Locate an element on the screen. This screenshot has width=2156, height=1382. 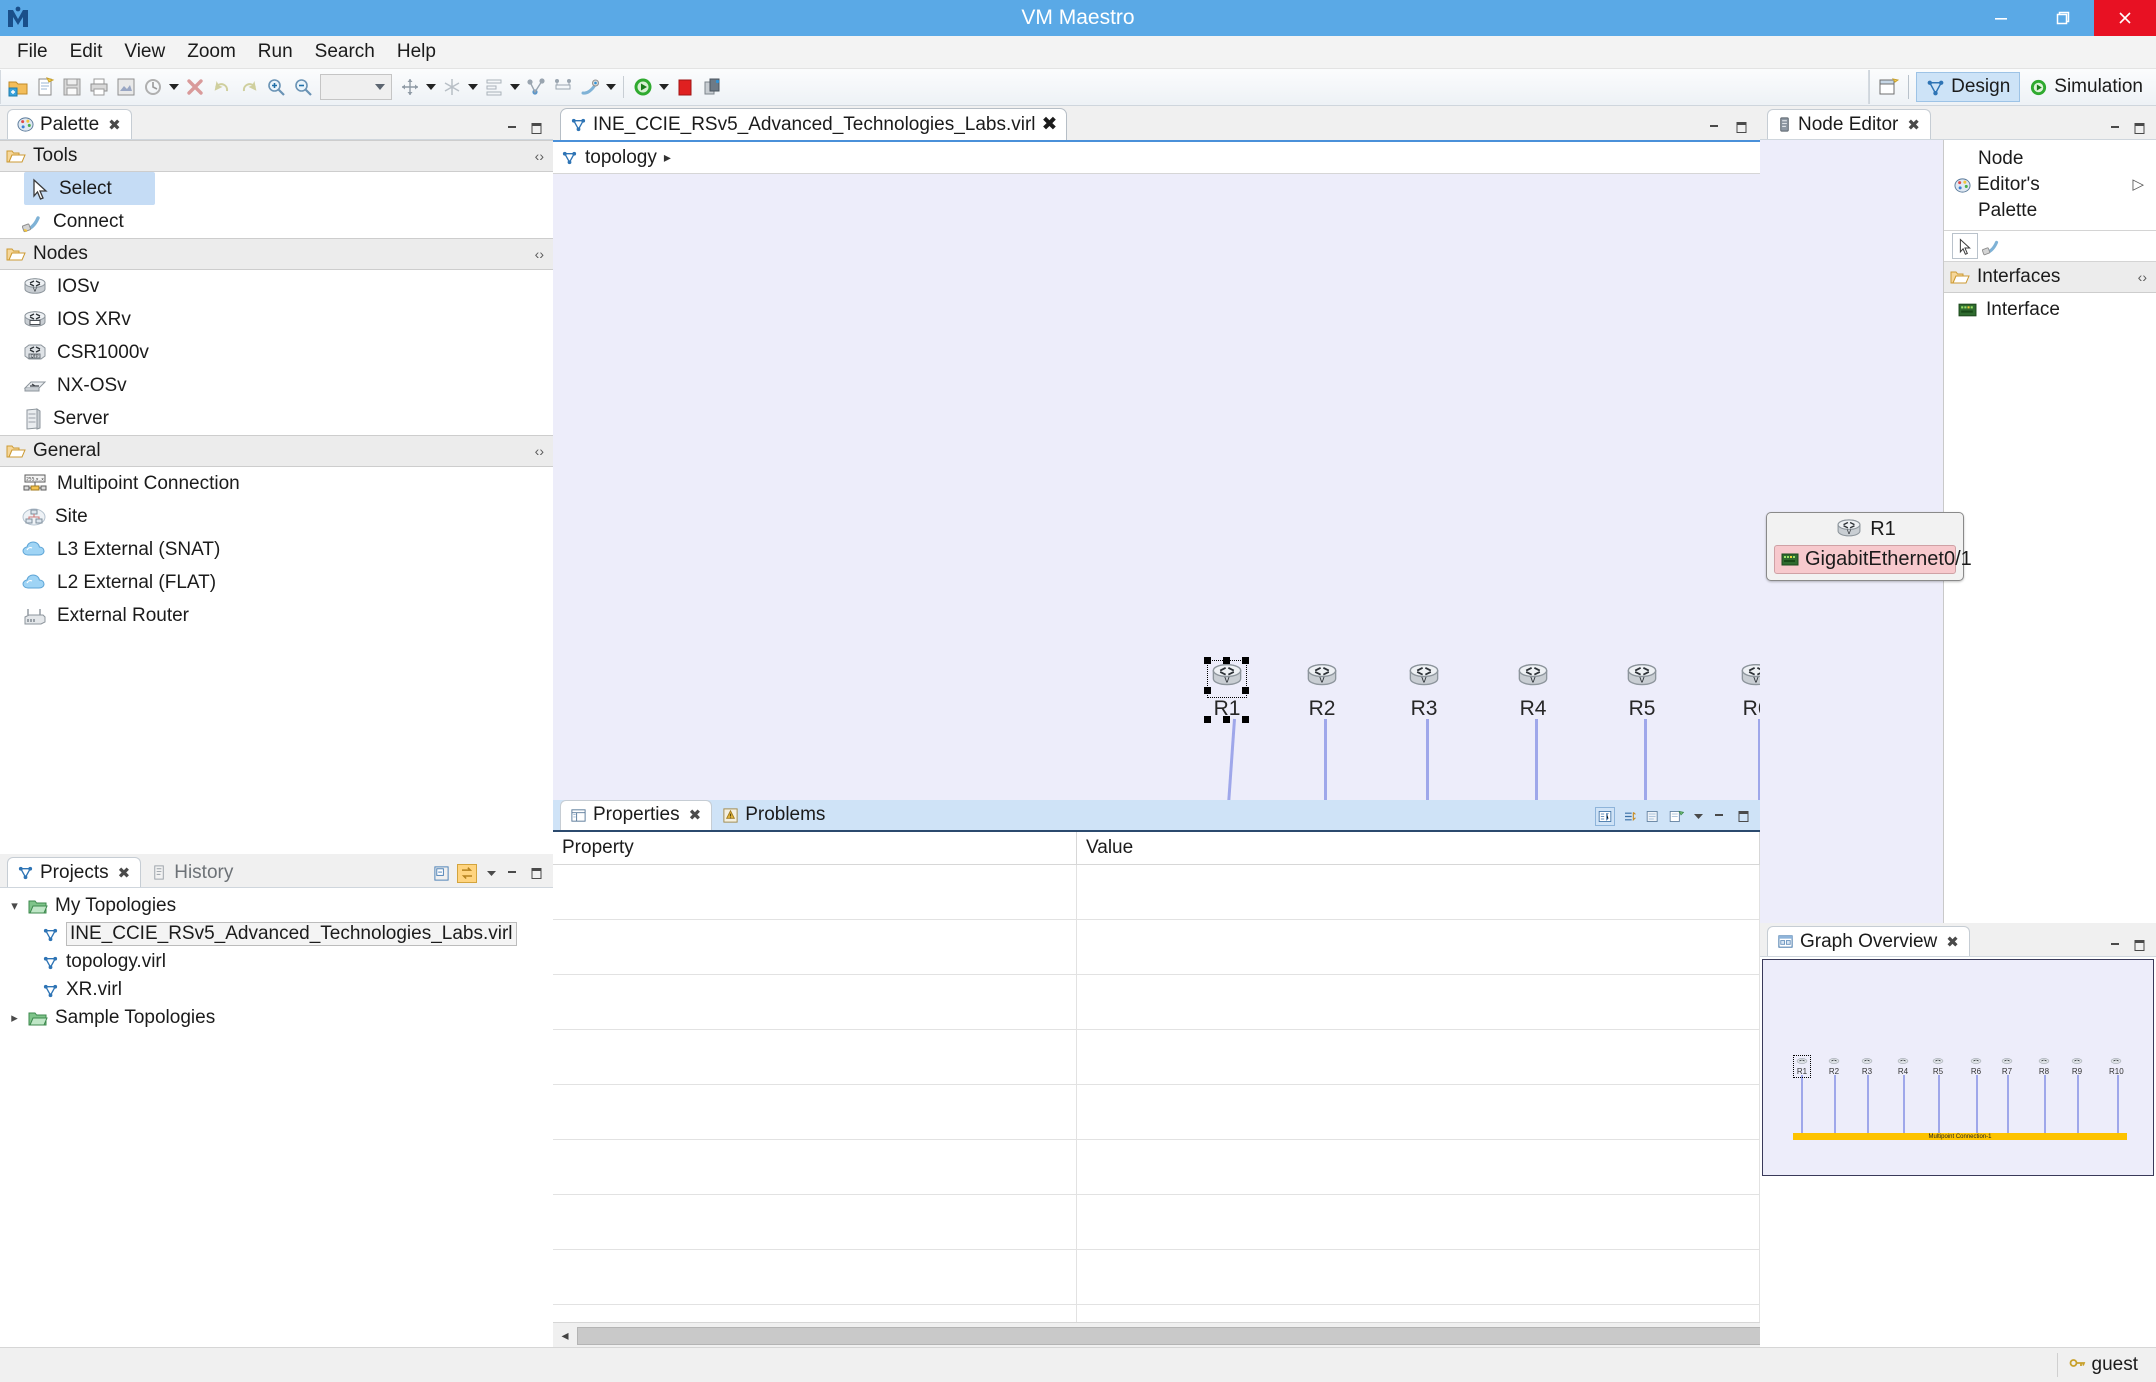
topology-node-r6: v R6 is located at coordinates (1748, 690).